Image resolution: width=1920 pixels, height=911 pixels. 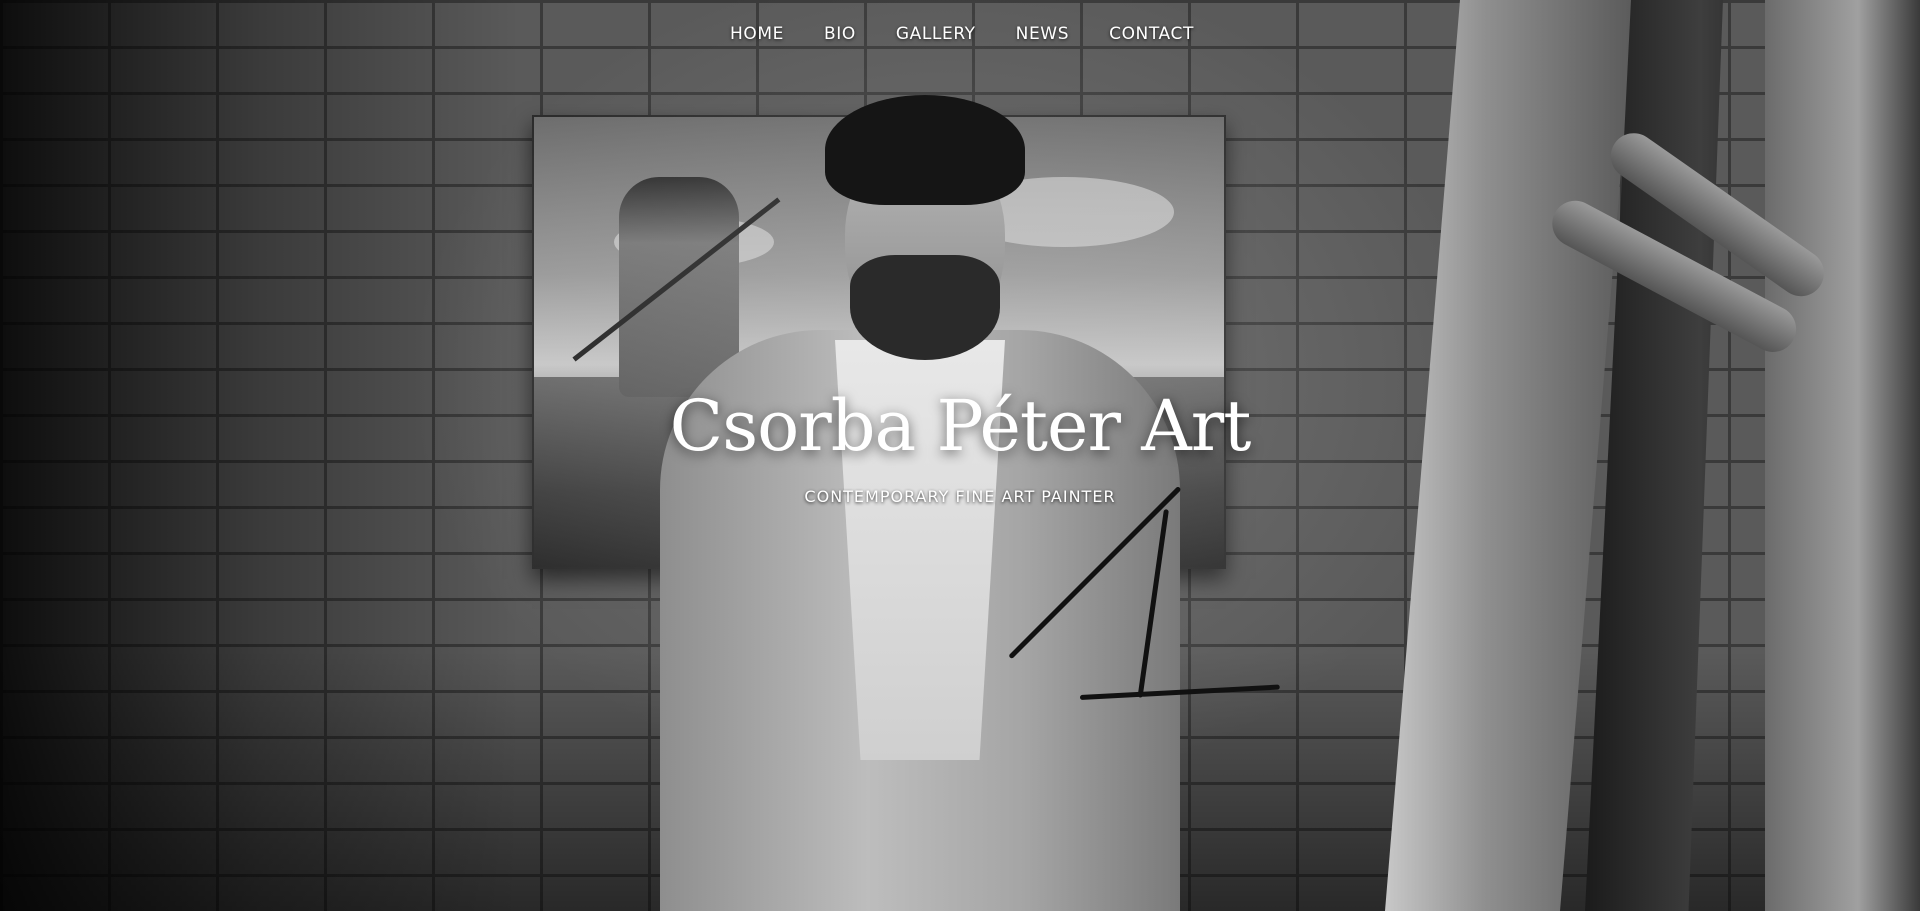 I want to click on artist-beard, so click(x=925, y=307).